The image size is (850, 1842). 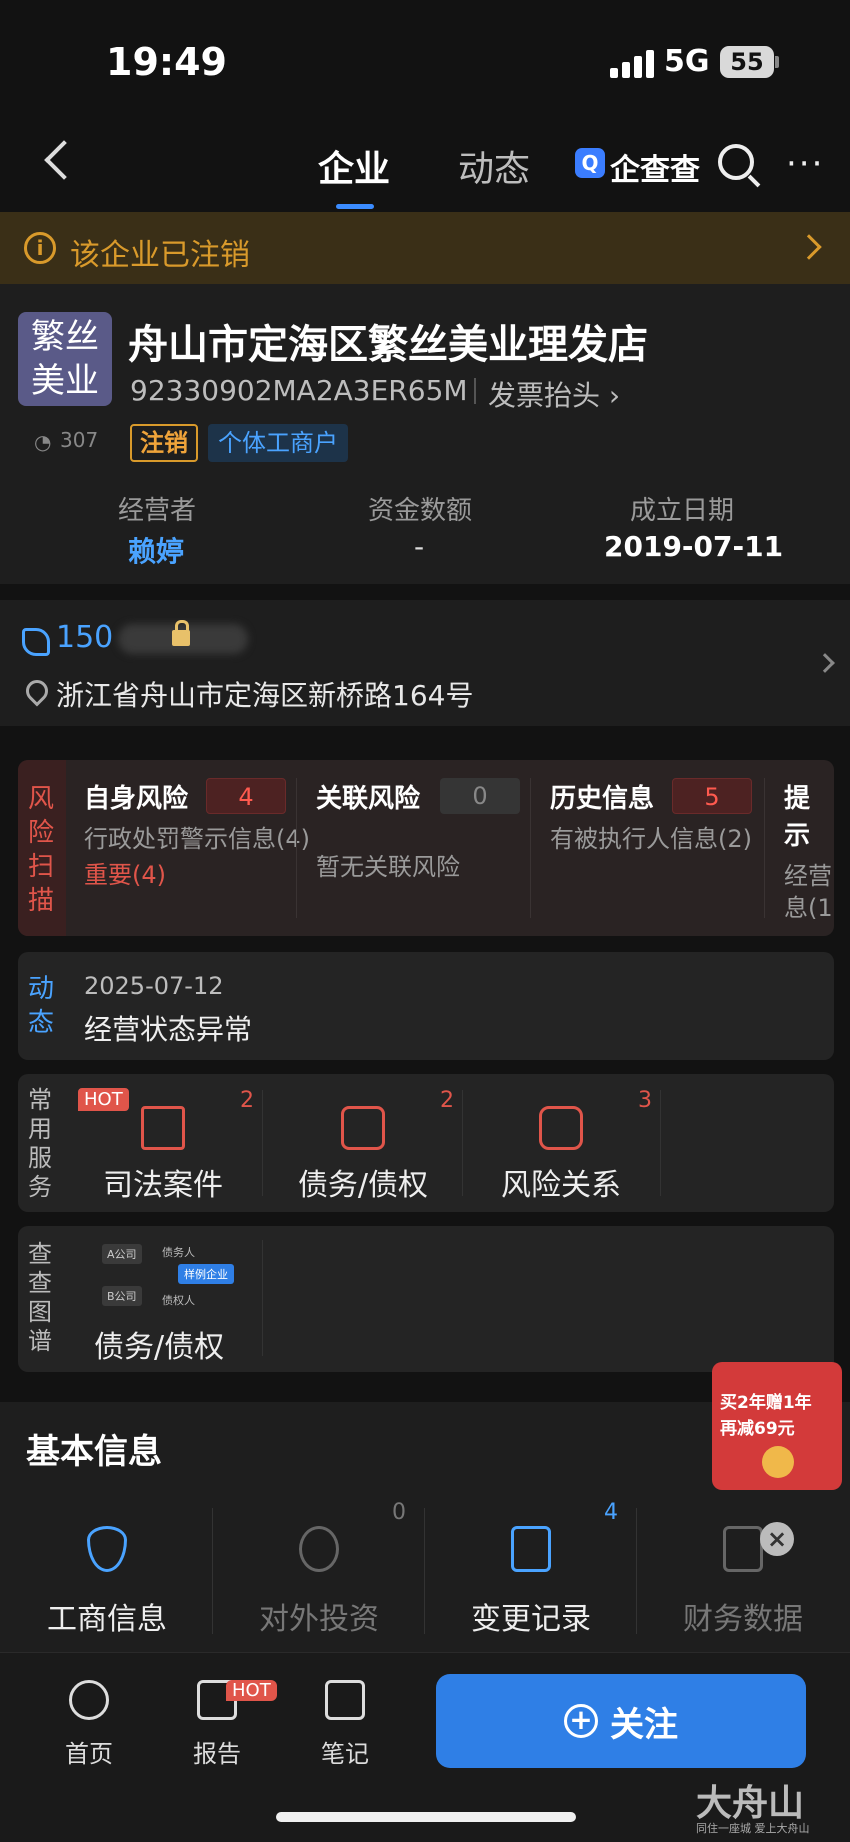 What do you see at coordinates (480, 796) in the screenshot?
I see `risk-count-badge: 0` at bounding box center [480, 796].